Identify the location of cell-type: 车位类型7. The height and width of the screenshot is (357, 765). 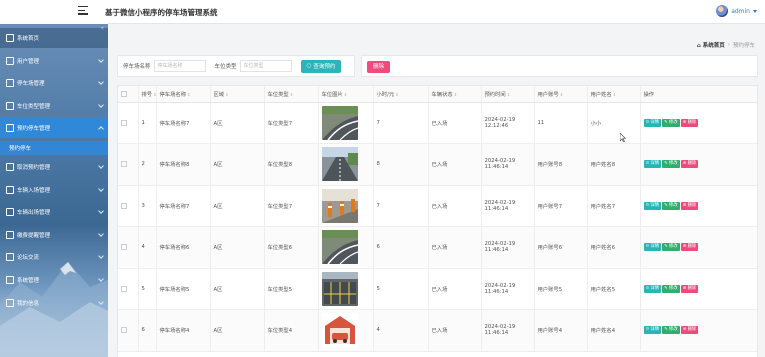
(291, 206).